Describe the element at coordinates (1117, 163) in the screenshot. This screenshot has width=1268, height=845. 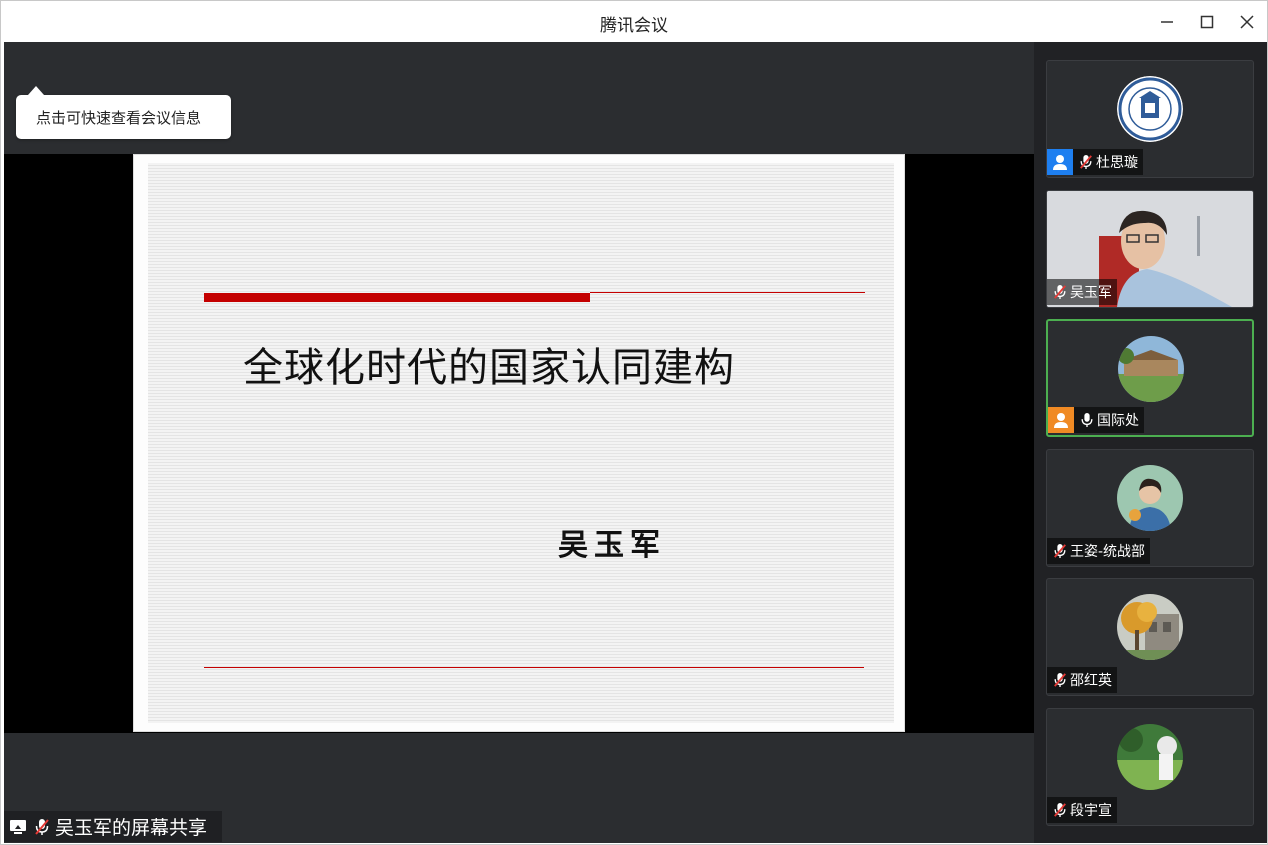
I see `participant-name: 杜思璇` at that location.